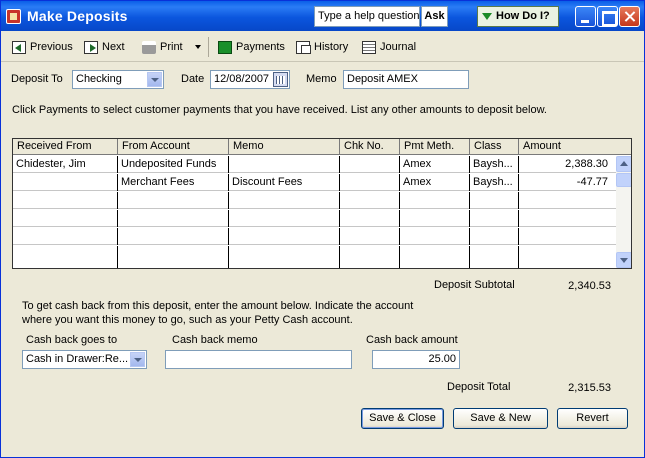  I want to click on save-close-button: Save & Close, so click(402, 418).